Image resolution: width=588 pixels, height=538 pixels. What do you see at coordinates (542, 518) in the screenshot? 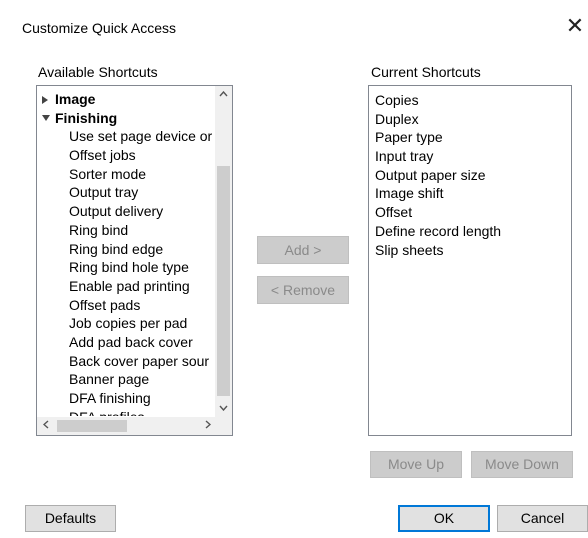
I see `cancel-button: Cancel` at bounding box center [542, 518].